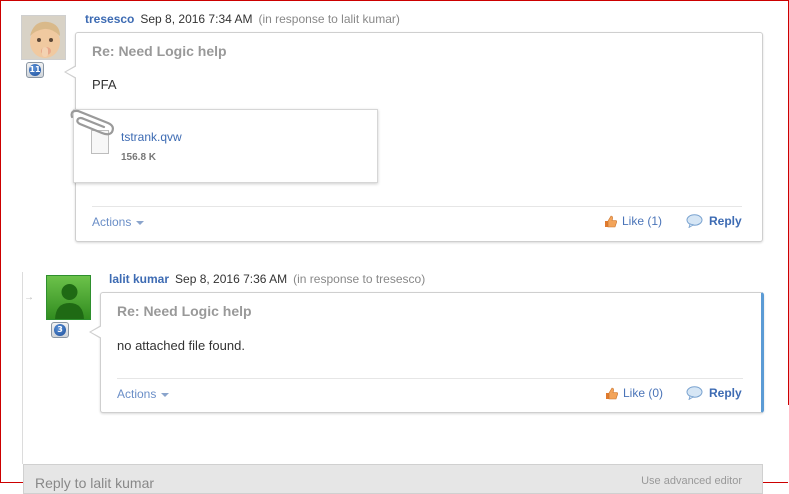 This screenshot has height=494, width=789. Describe the element at coordinates (328, 19) in the screenshot. I see `in-response-link: (in response to lalit kumar)` at that location.